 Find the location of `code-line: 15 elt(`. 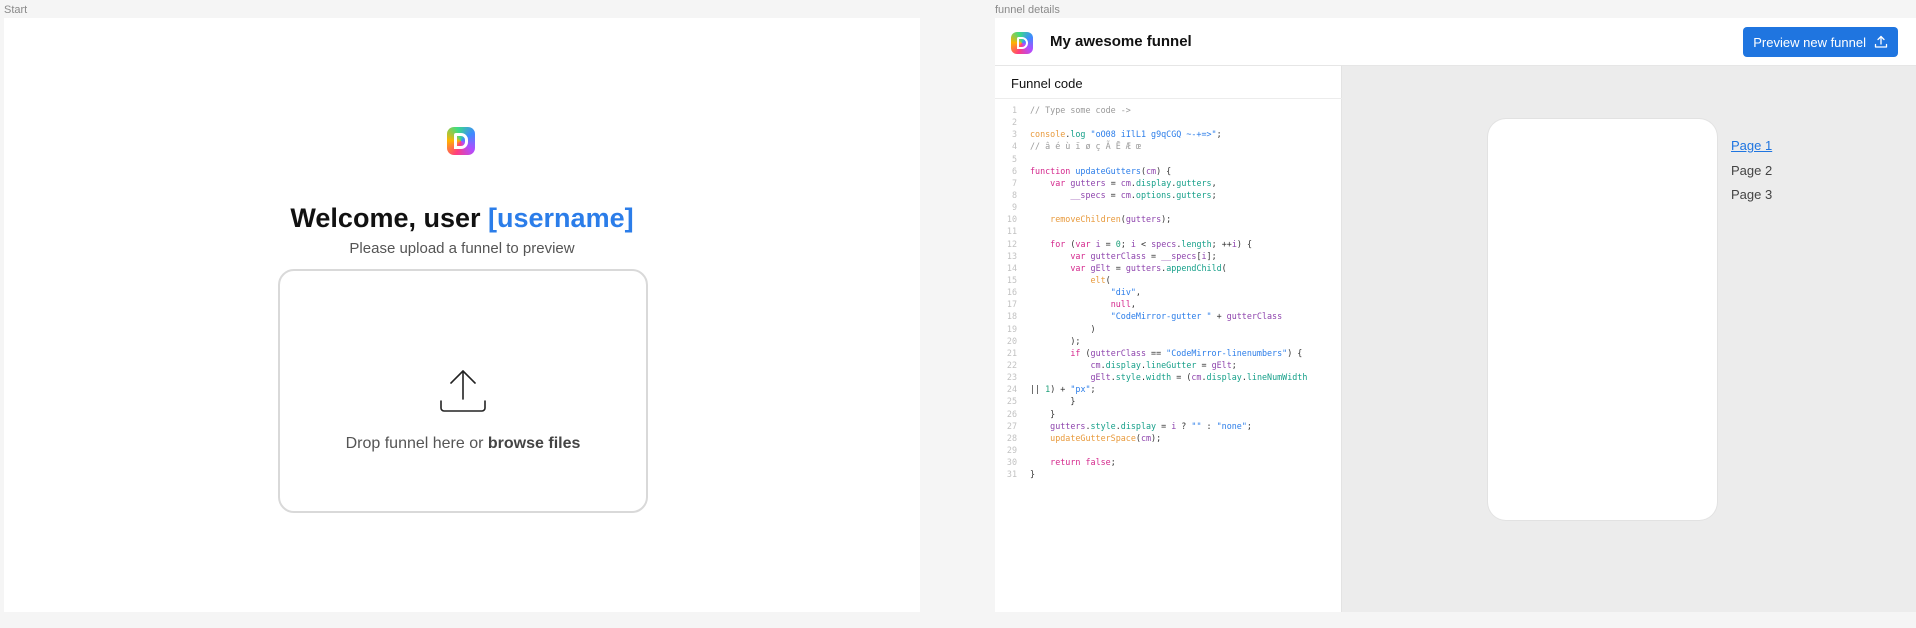

code-line: 15 elt( is located at coordinates (1168, 280).